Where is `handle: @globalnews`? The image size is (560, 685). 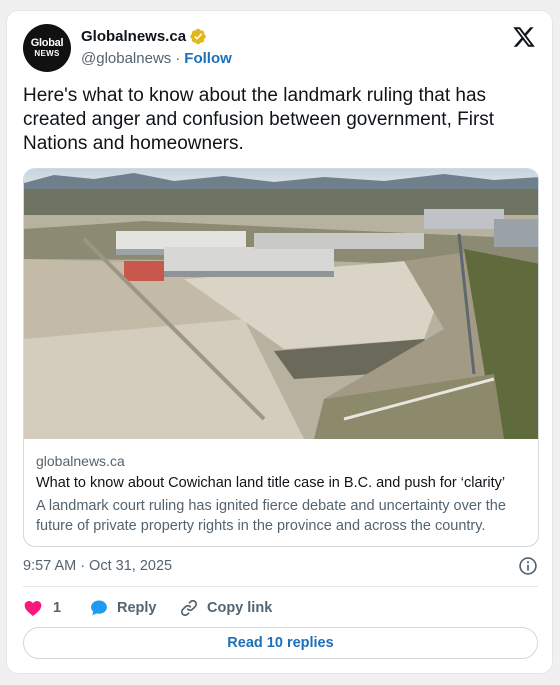
handle: @globalnews is located at coordinates (126, 58).